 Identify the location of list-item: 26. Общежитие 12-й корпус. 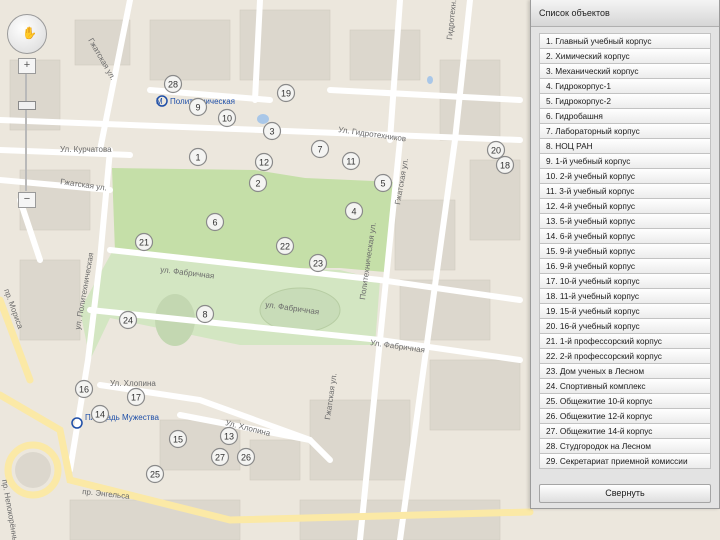
(625, 416).